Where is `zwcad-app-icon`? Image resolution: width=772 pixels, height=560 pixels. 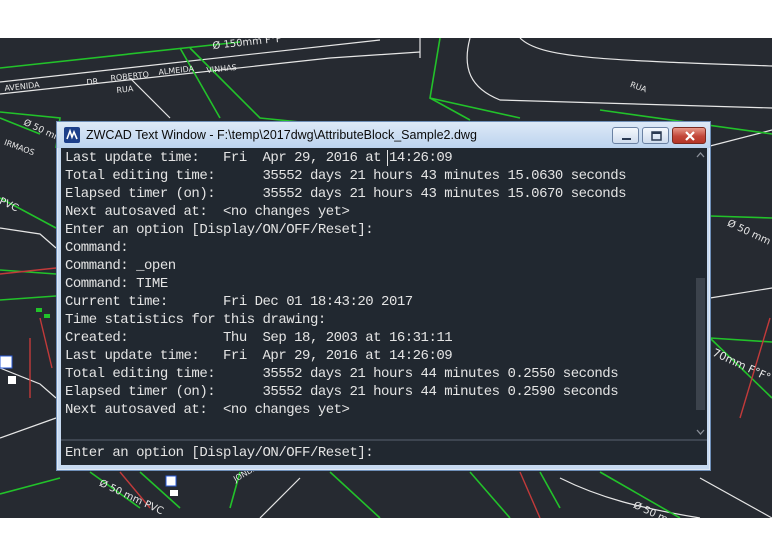
zwcad-app-icon is located at coordinates (72, 135).